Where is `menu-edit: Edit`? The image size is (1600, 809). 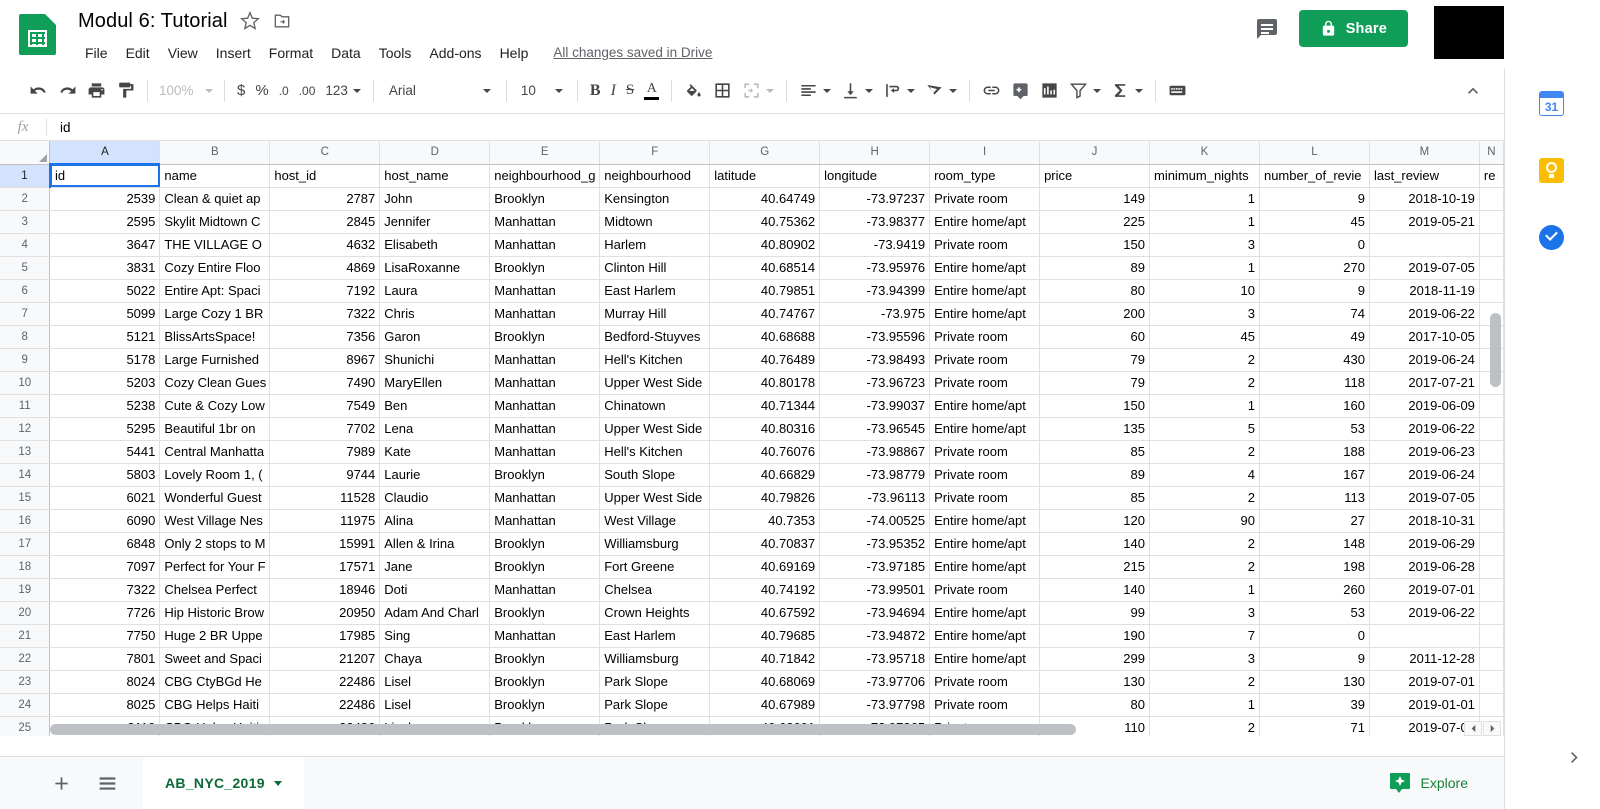
menu-edit: Edit is located at coordinates (138, 53).